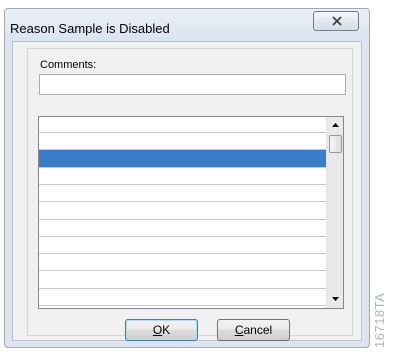  I want to click on close-x-icon, so click(337, 21).